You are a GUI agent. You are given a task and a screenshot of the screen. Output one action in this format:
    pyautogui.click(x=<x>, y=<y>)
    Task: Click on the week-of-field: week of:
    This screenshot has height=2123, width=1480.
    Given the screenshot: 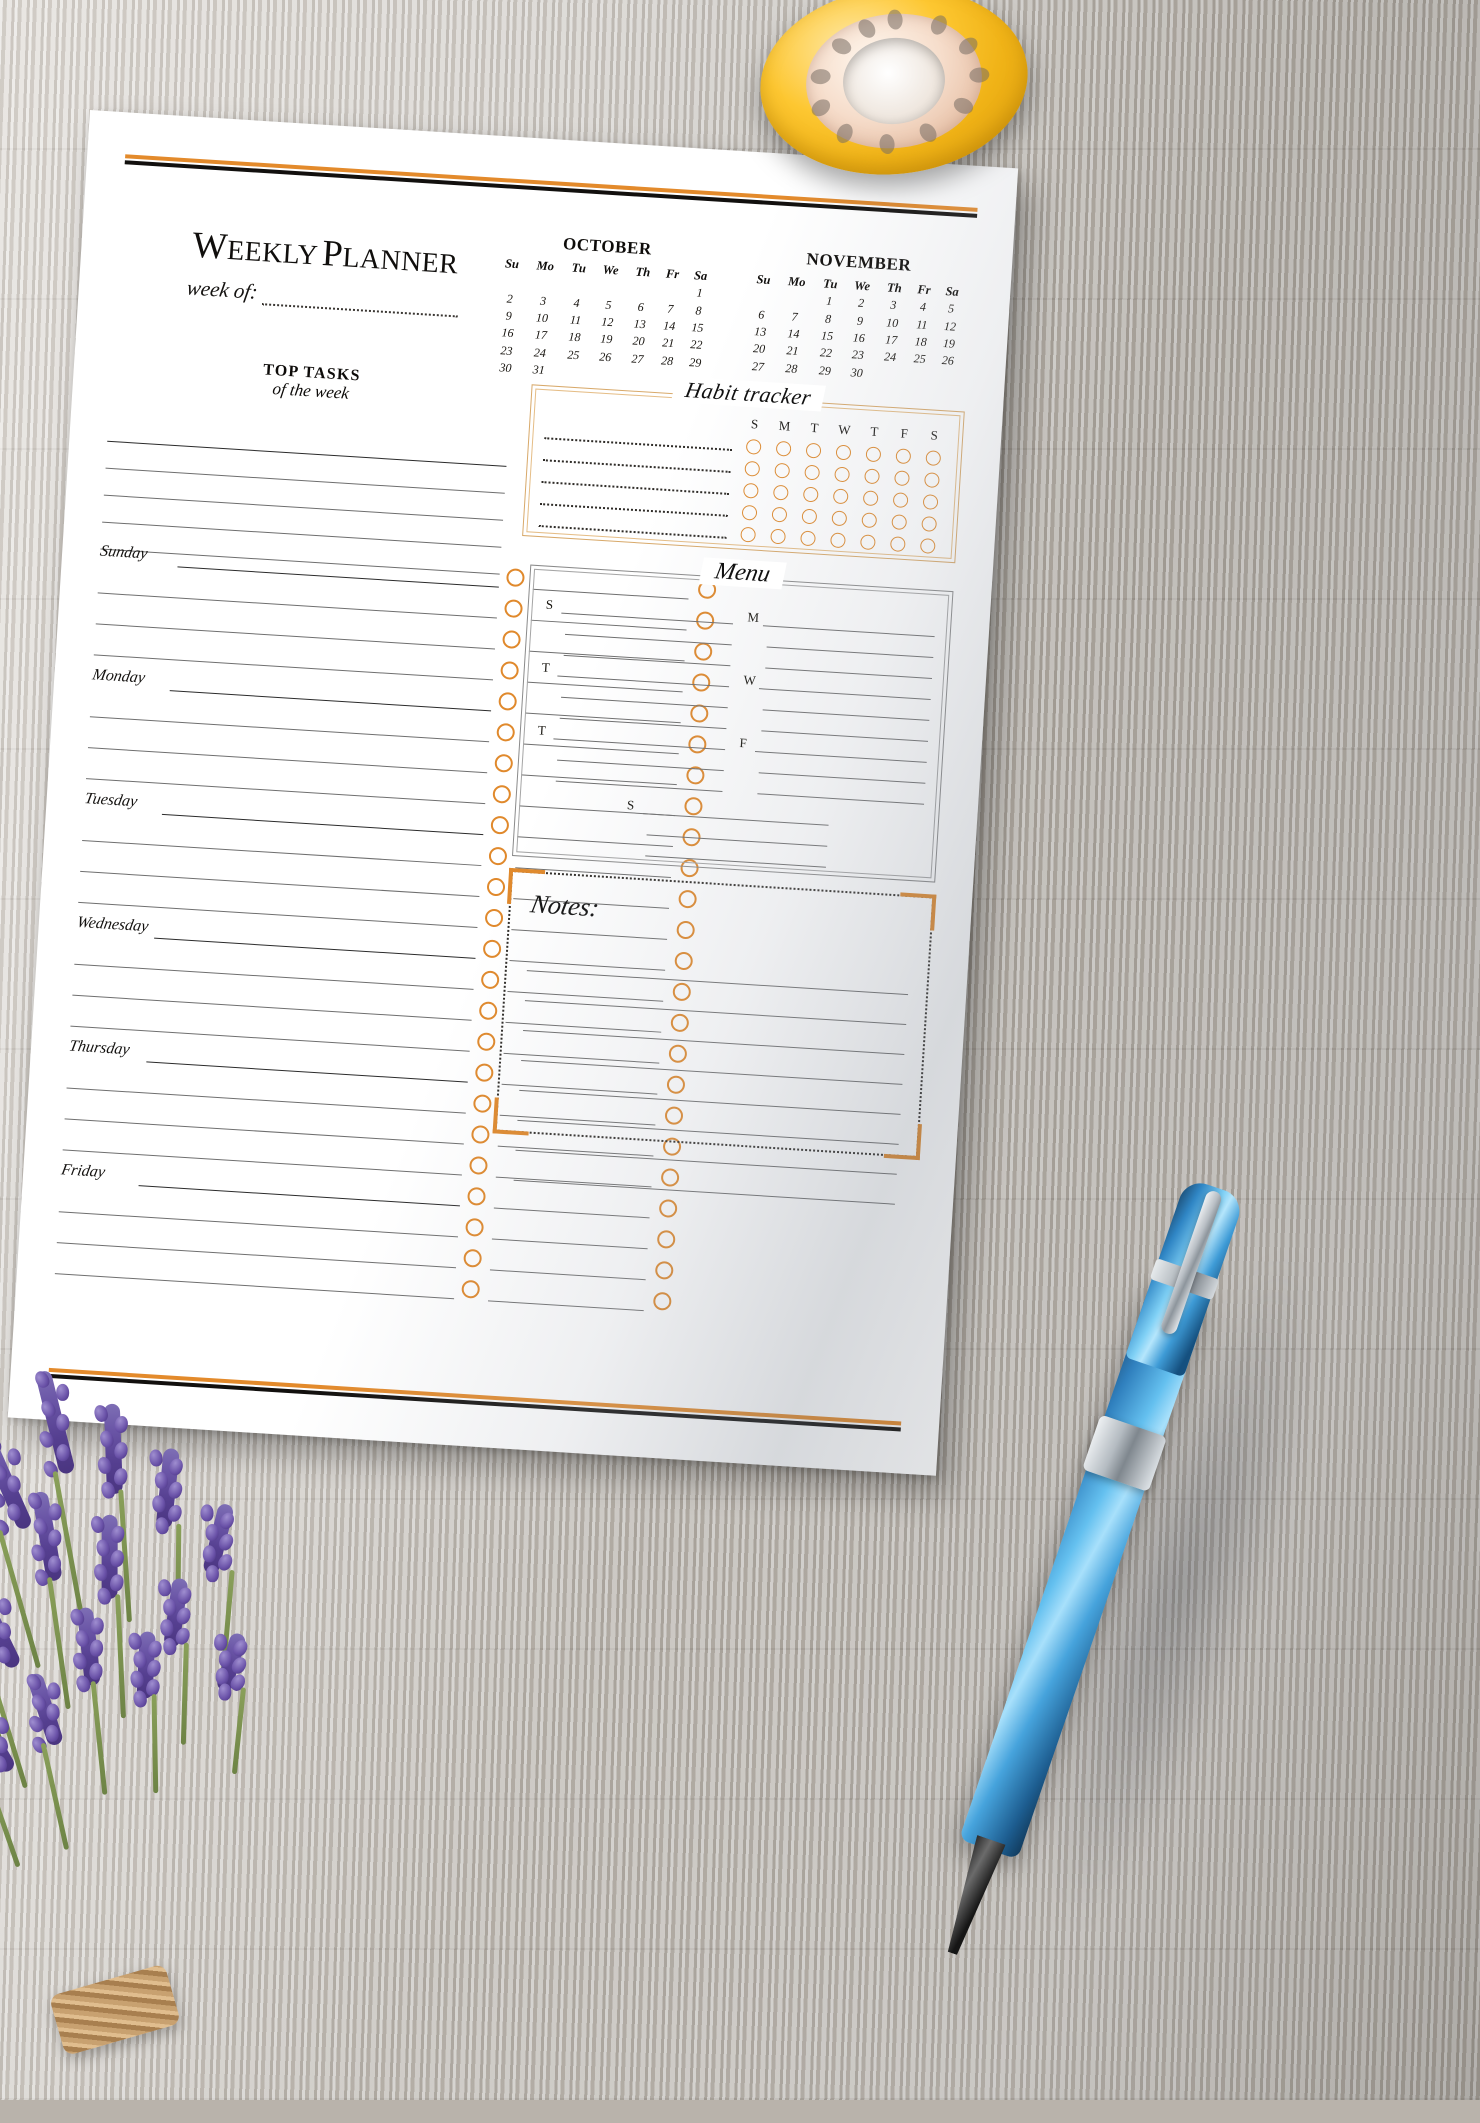 What is the action you would take?
    pyautogui.click(x=322, y=296)
    